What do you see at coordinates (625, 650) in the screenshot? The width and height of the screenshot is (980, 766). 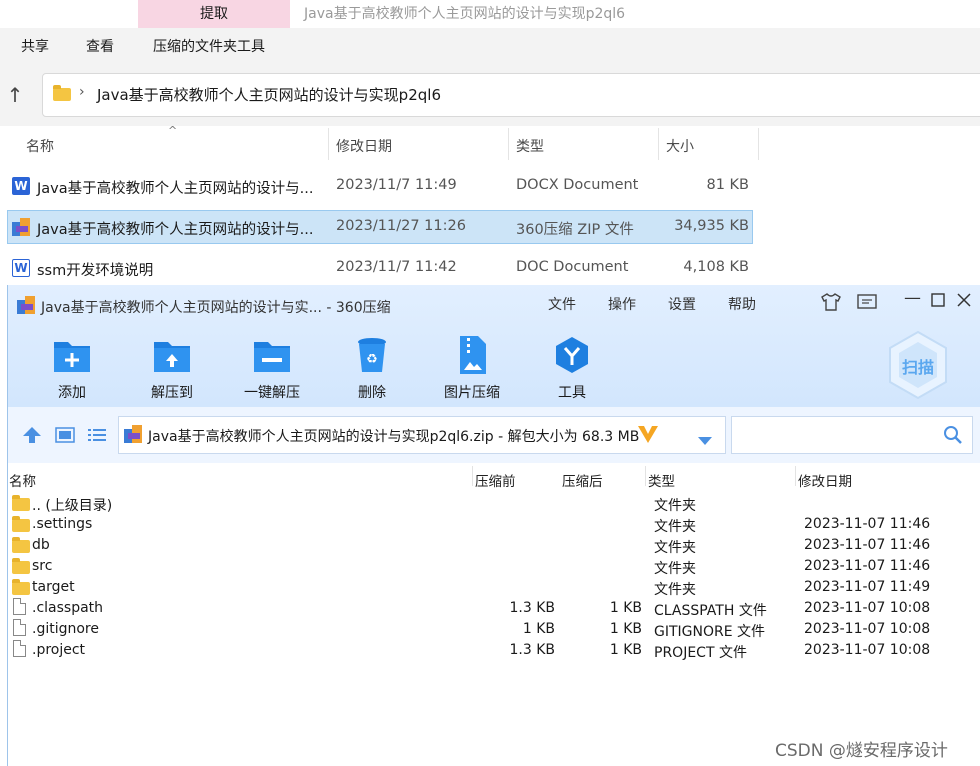 I see `archive-row-compressed-size: 1 KB` at bounding box center [625, 650].